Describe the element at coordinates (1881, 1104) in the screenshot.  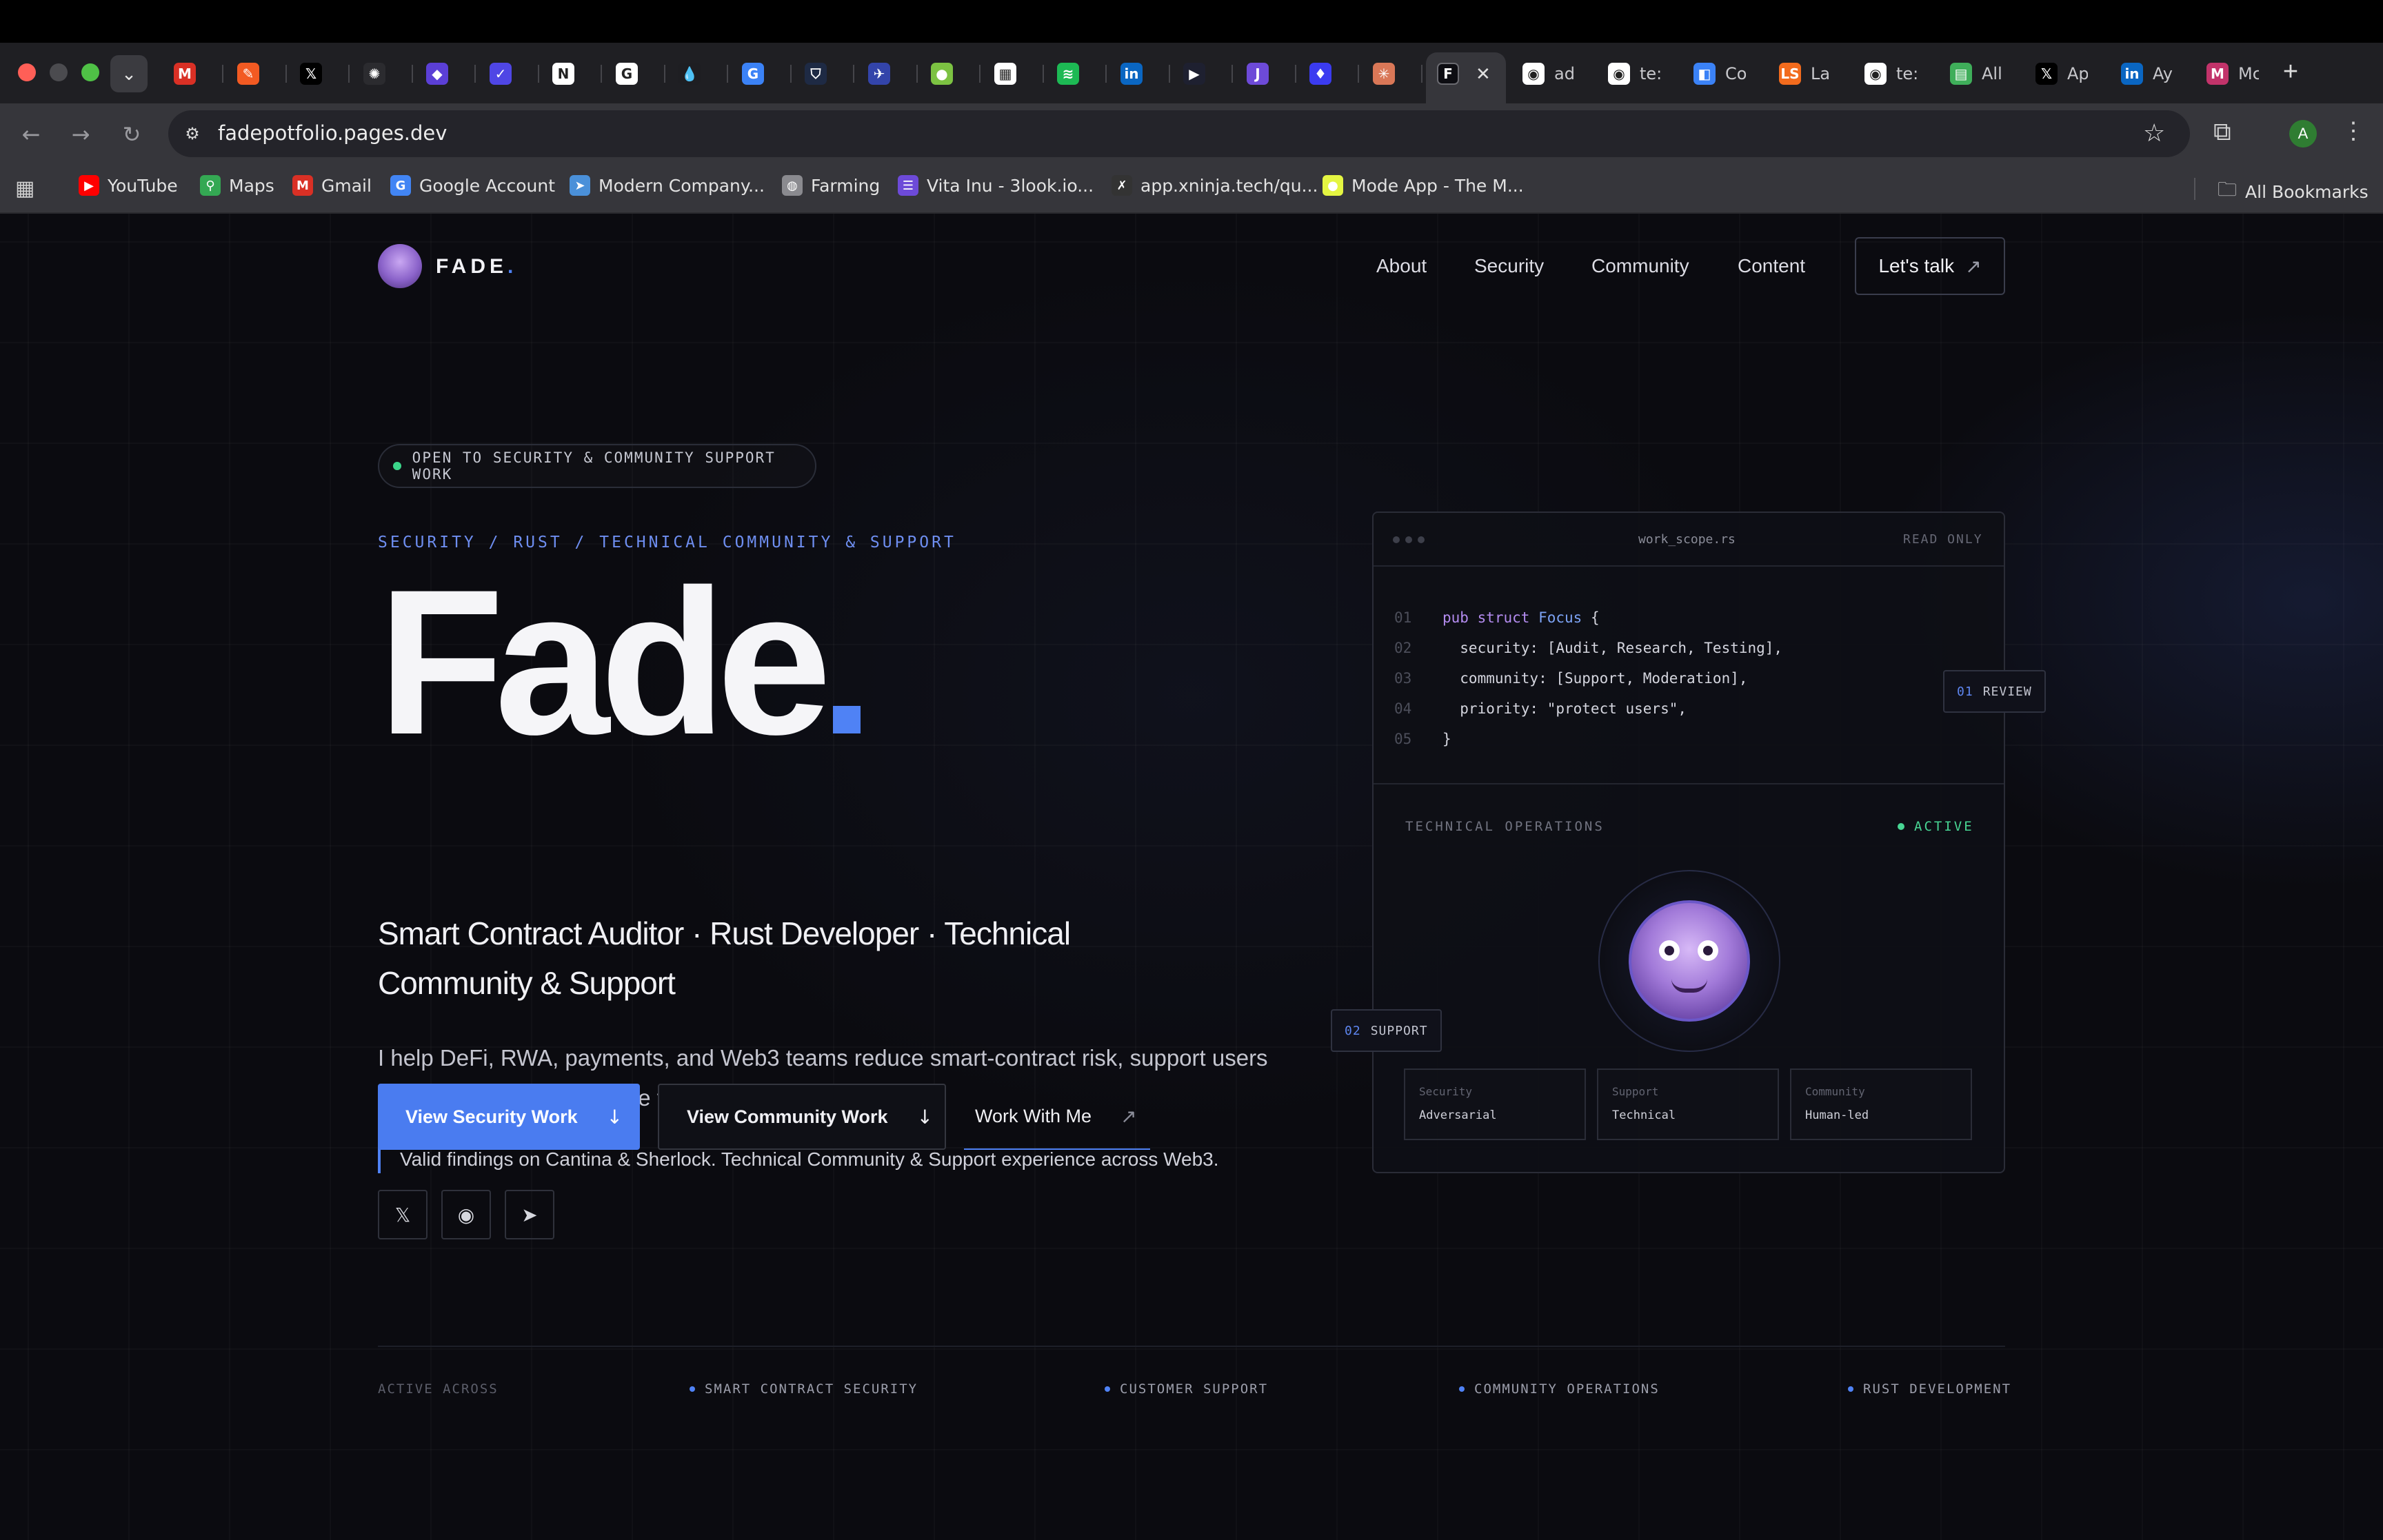
I see `stat-community: Community Human-led` at that location.